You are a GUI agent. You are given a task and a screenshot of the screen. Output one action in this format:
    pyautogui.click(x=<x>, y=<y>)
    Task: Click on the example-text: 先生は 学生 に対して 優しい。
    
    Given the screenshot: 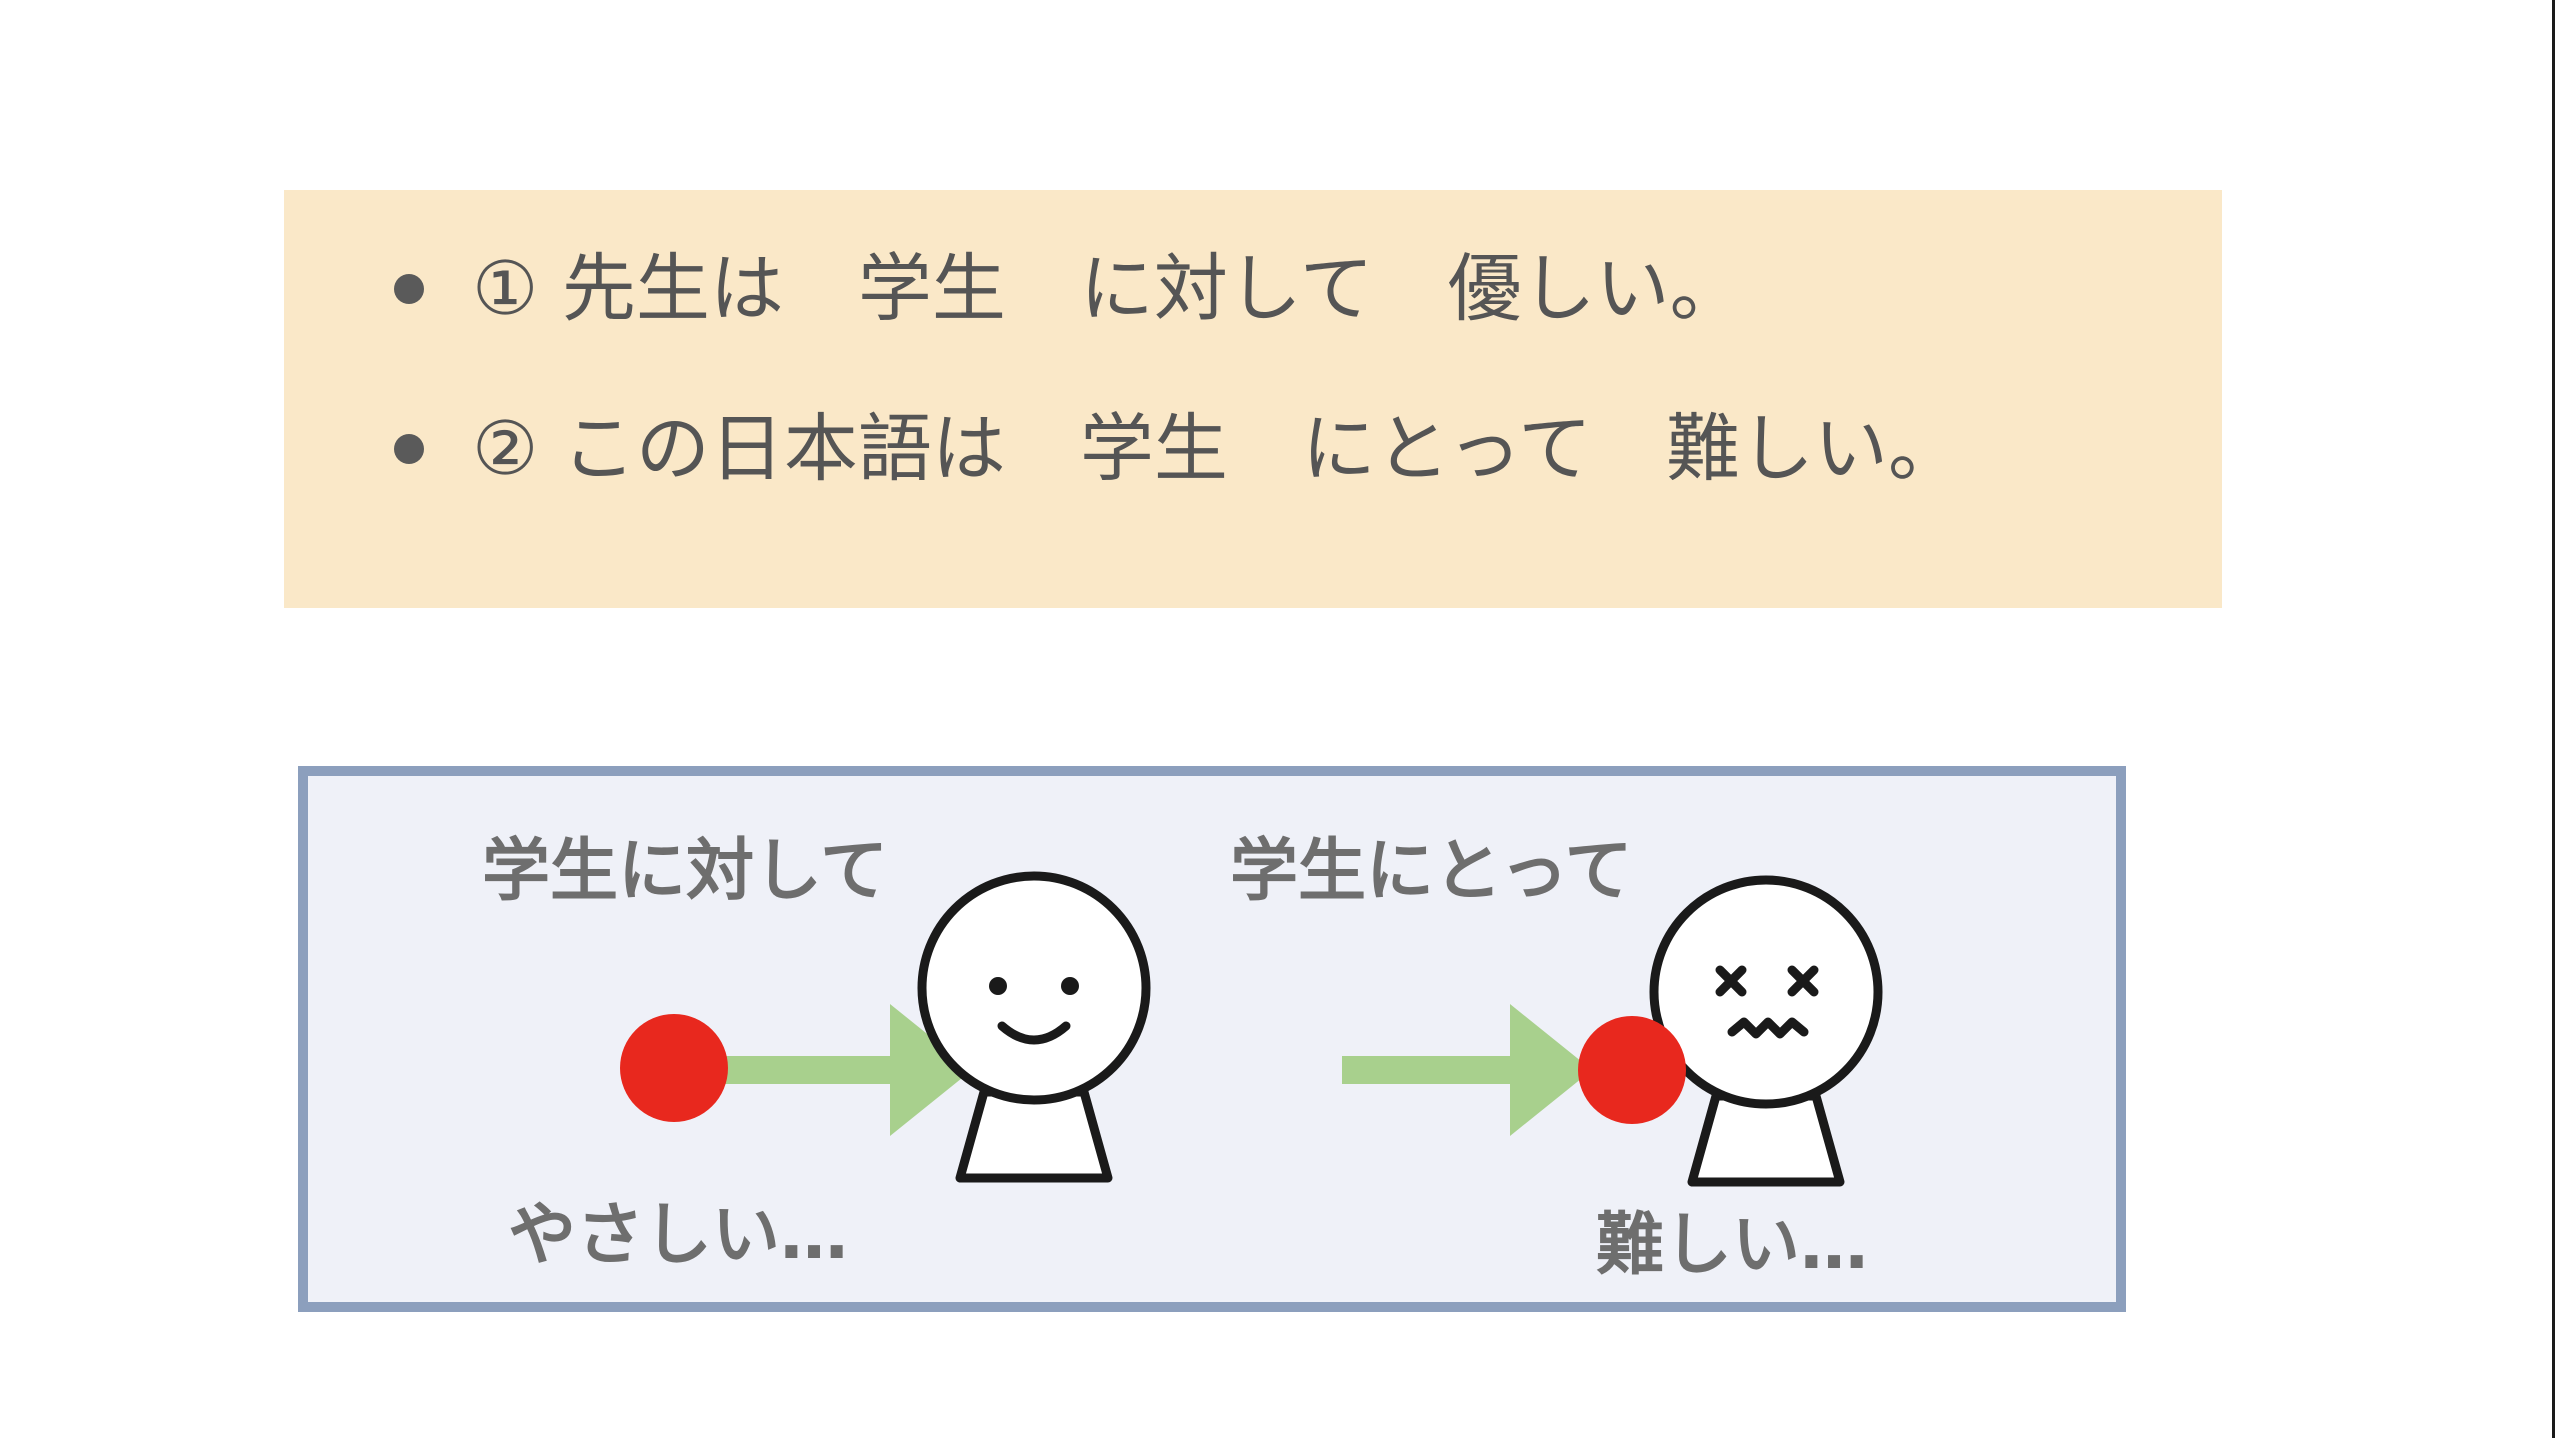 What is the action you would take?
    pyautogui.click(x=1152, y=289)
    